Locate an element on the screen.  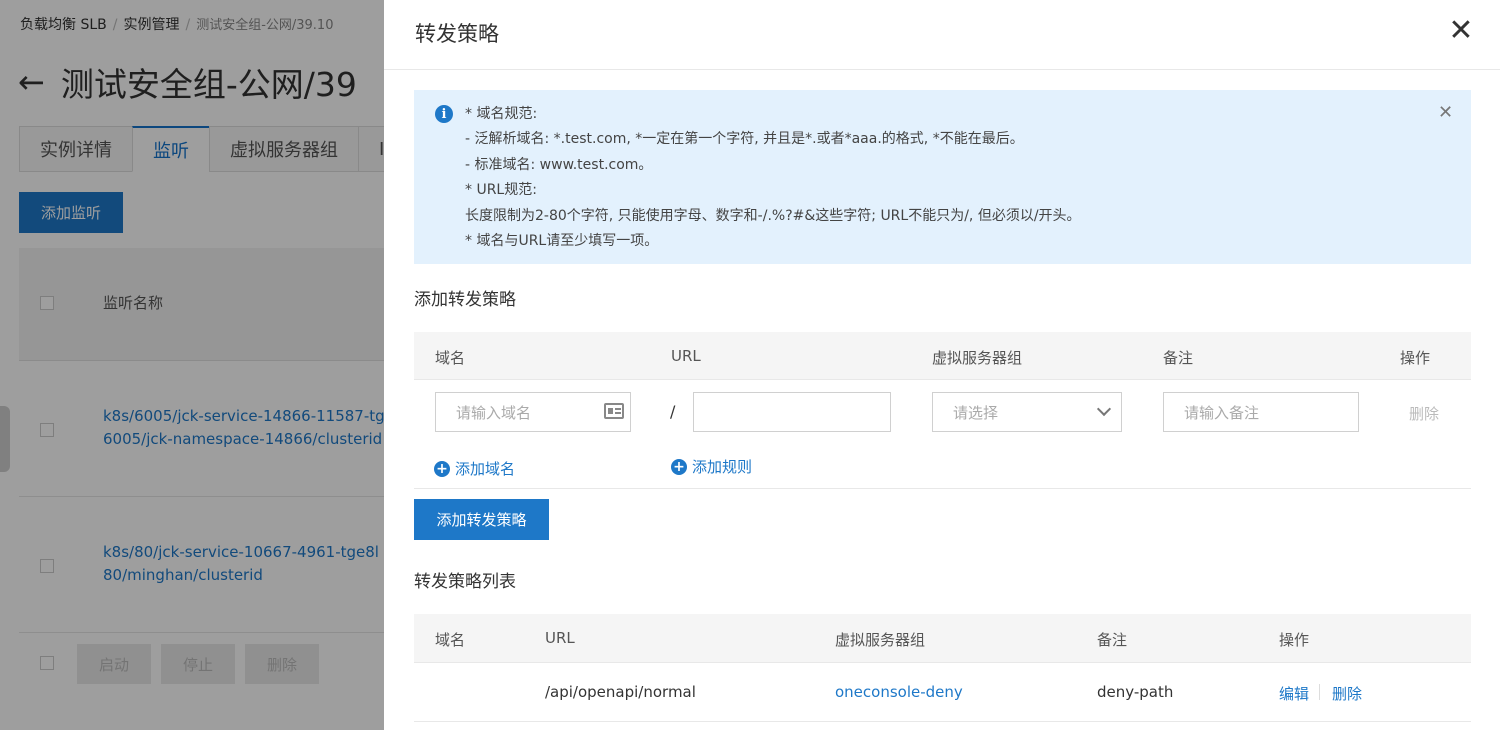
action-separator is located at coordinates (1319, 692).